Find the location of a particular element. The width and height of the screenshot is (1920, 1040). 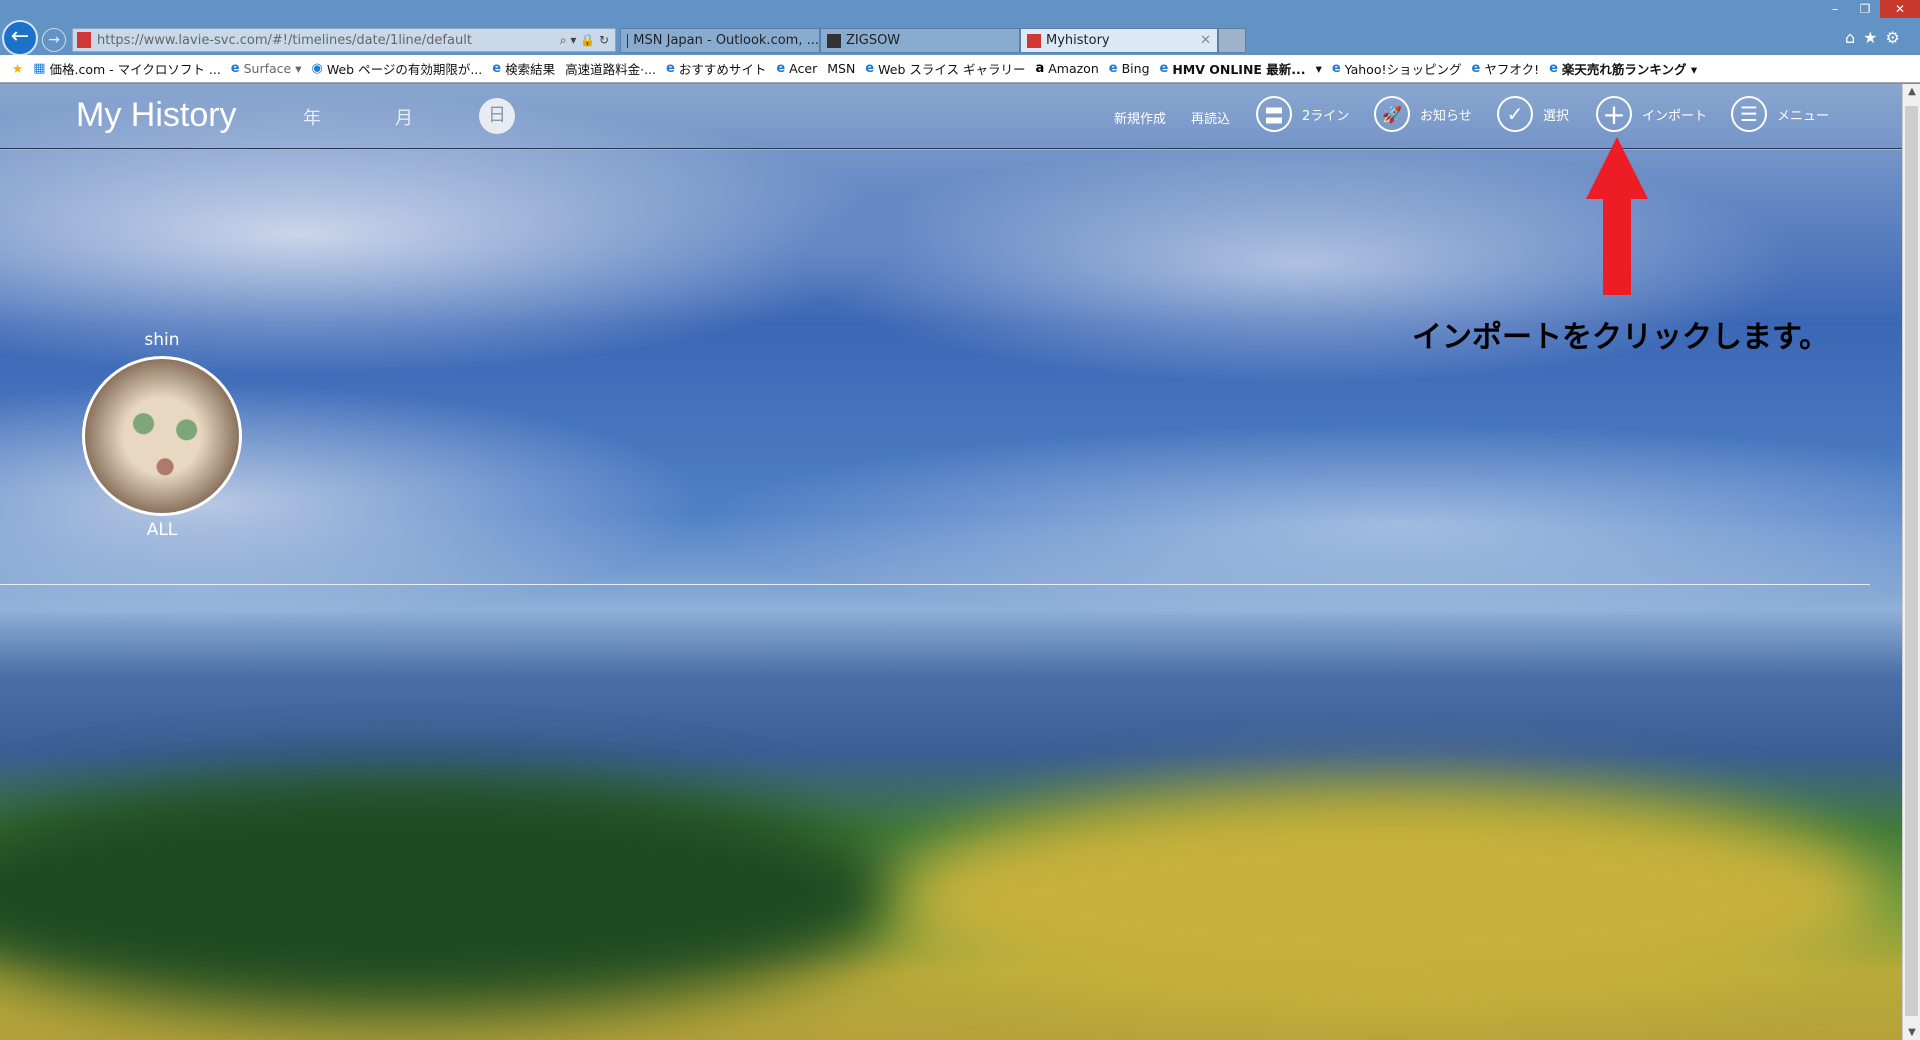

menu-button: ☰ メニュー is located at coordinates (1780, 114).